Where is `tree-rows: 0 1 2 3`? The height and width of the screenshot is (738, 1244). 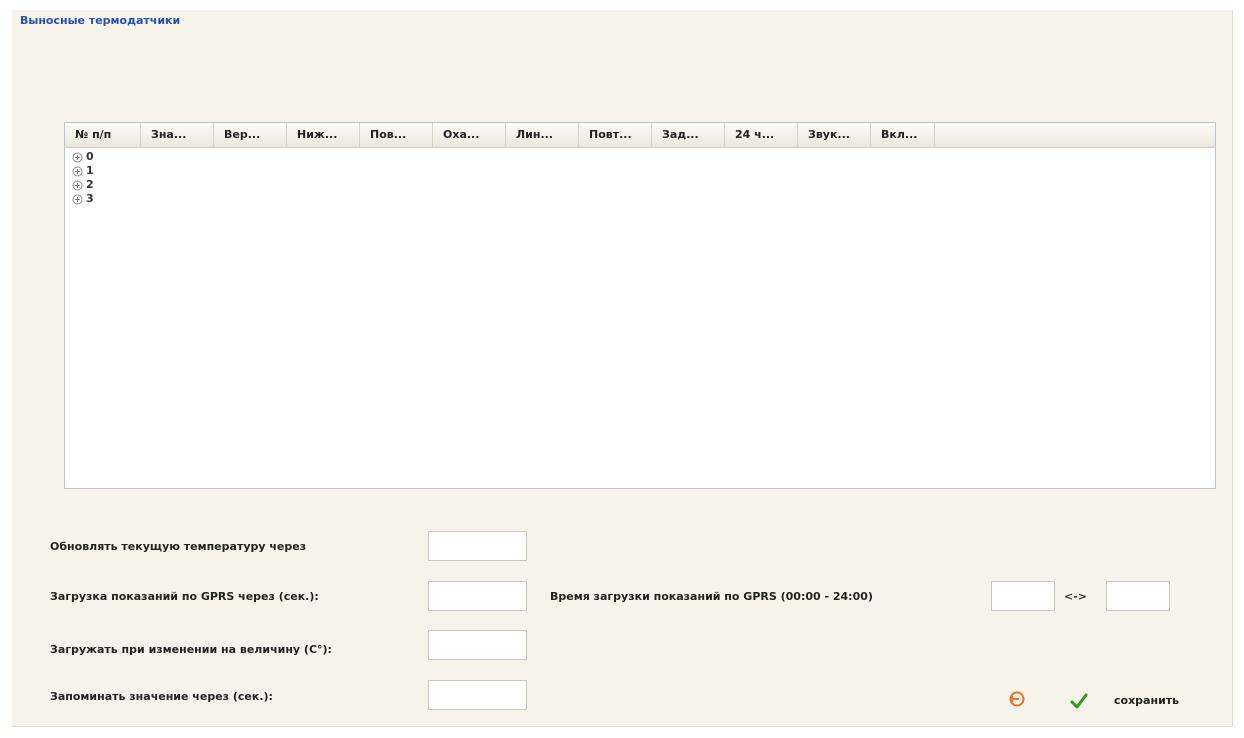 tree-rows: 0 1 2 3 is located at coordinates (83, 178).